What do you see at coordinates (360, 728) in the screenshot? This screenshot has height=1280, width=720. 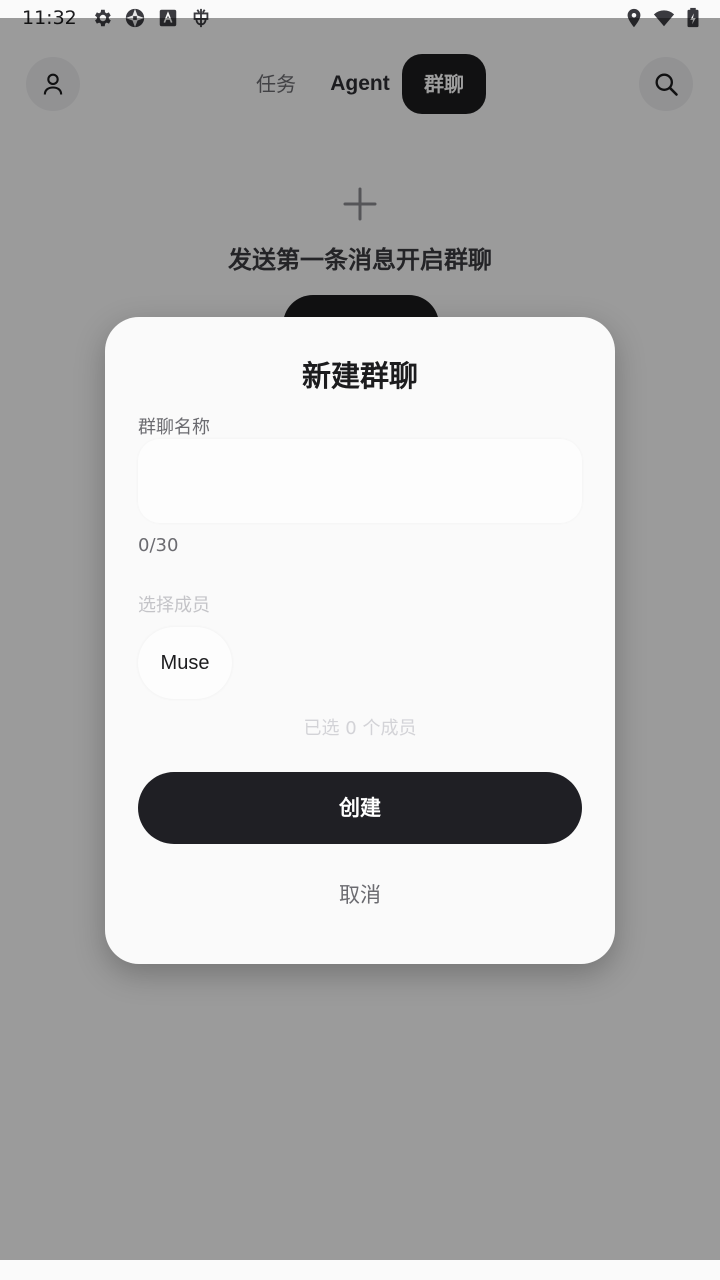 I see `selected-count: 已选 0 个成员` at bounding box center [360, 728].